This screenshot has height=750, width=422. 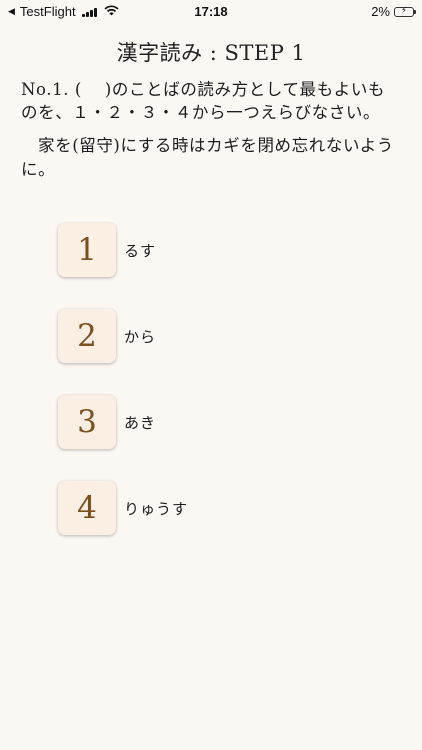 What do you see at coordinates (156, 508) in the screenshot?
I see `choice-label: りゅうす` at bounding box center [156, 508].